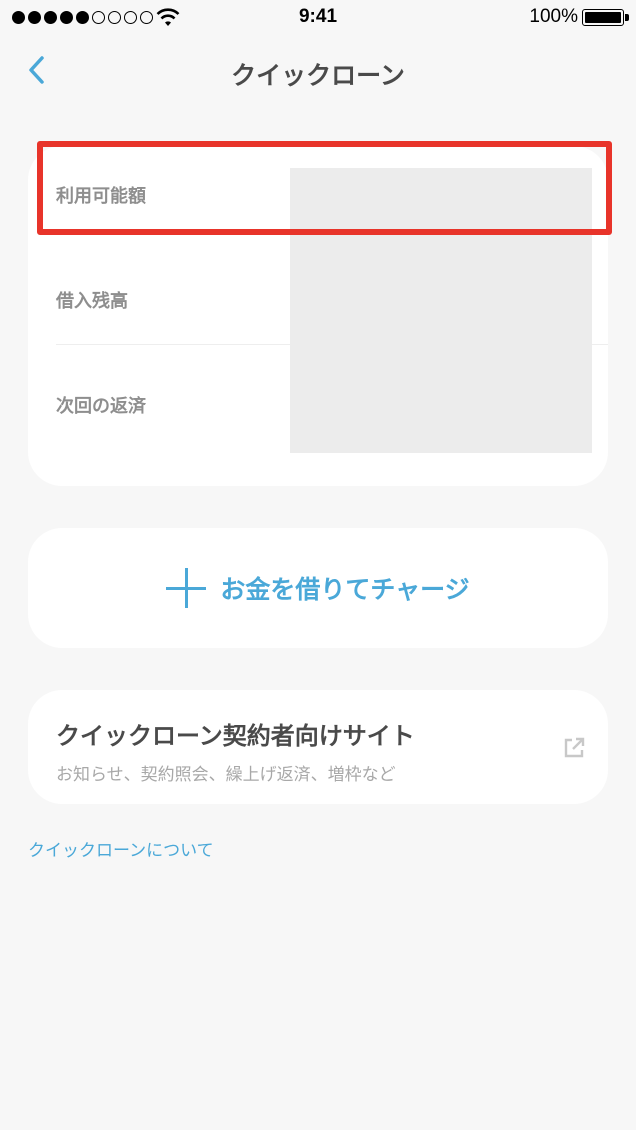 This screenshot has width=636, height=1130. Describe the element at coordinates (101, 406) in the screenshot. I see `next-repayment-label: 次回の返済` at that location.